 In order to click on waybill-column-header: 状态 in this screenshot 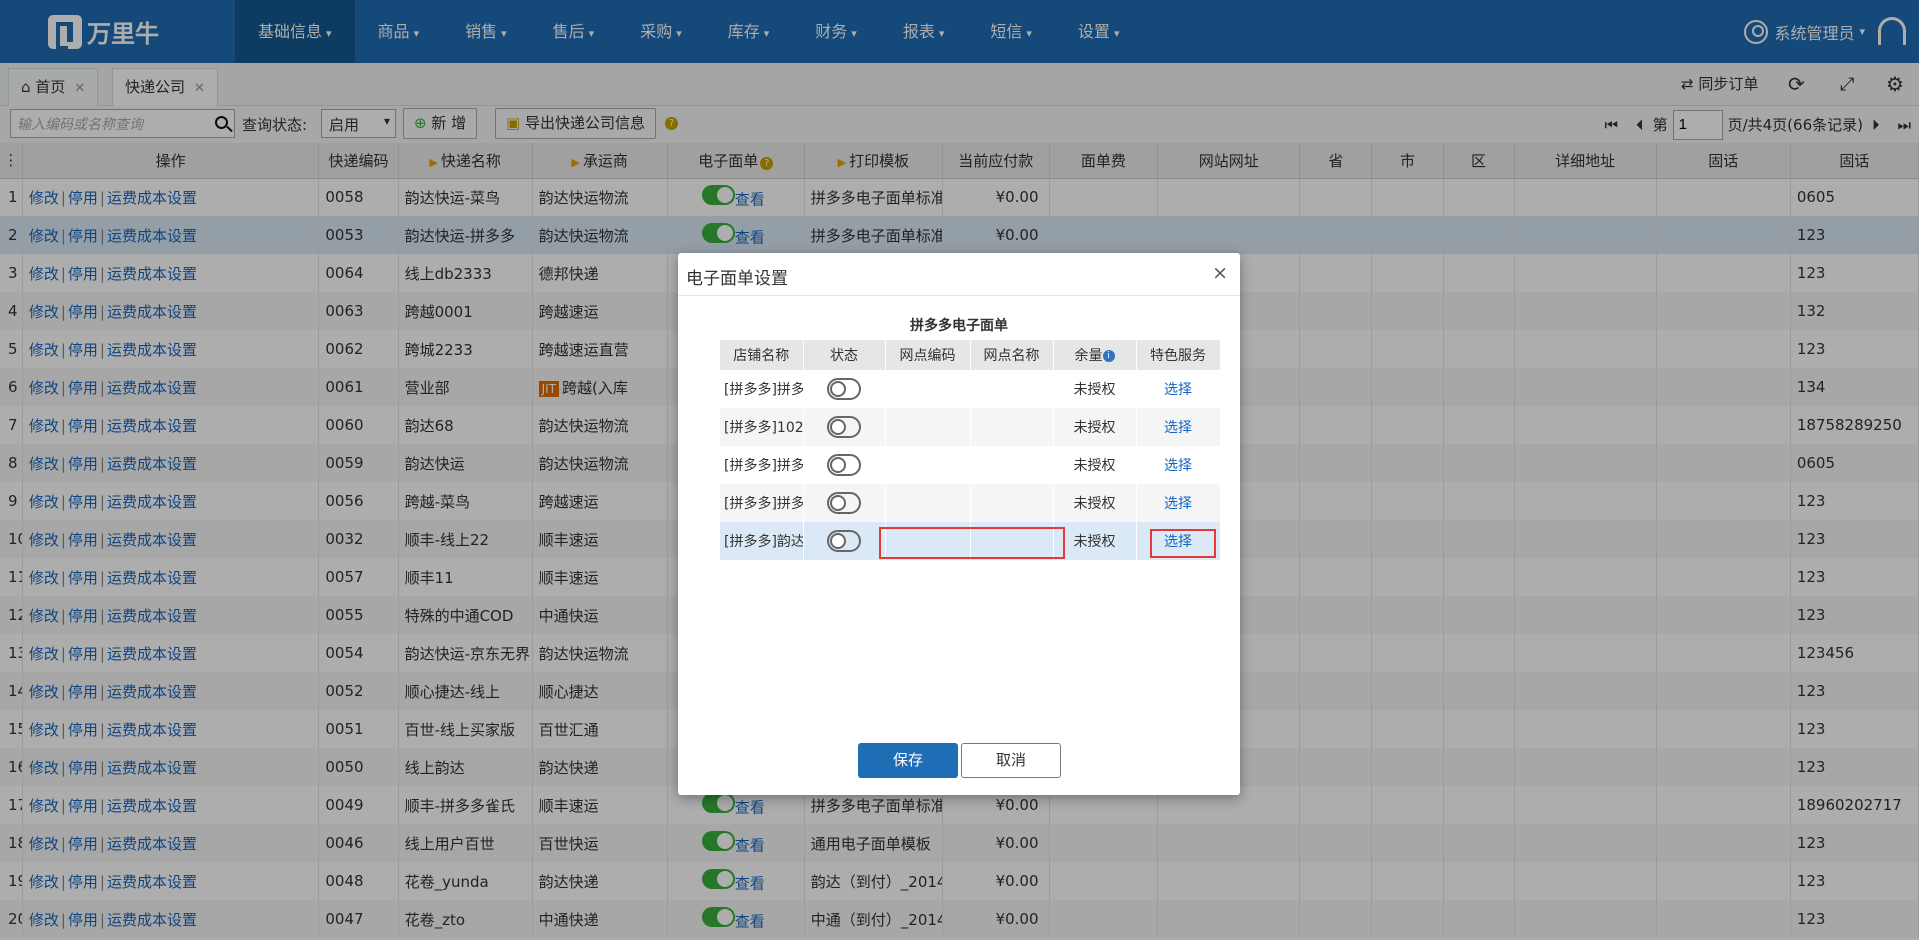, I will do `click(844, 355)`.